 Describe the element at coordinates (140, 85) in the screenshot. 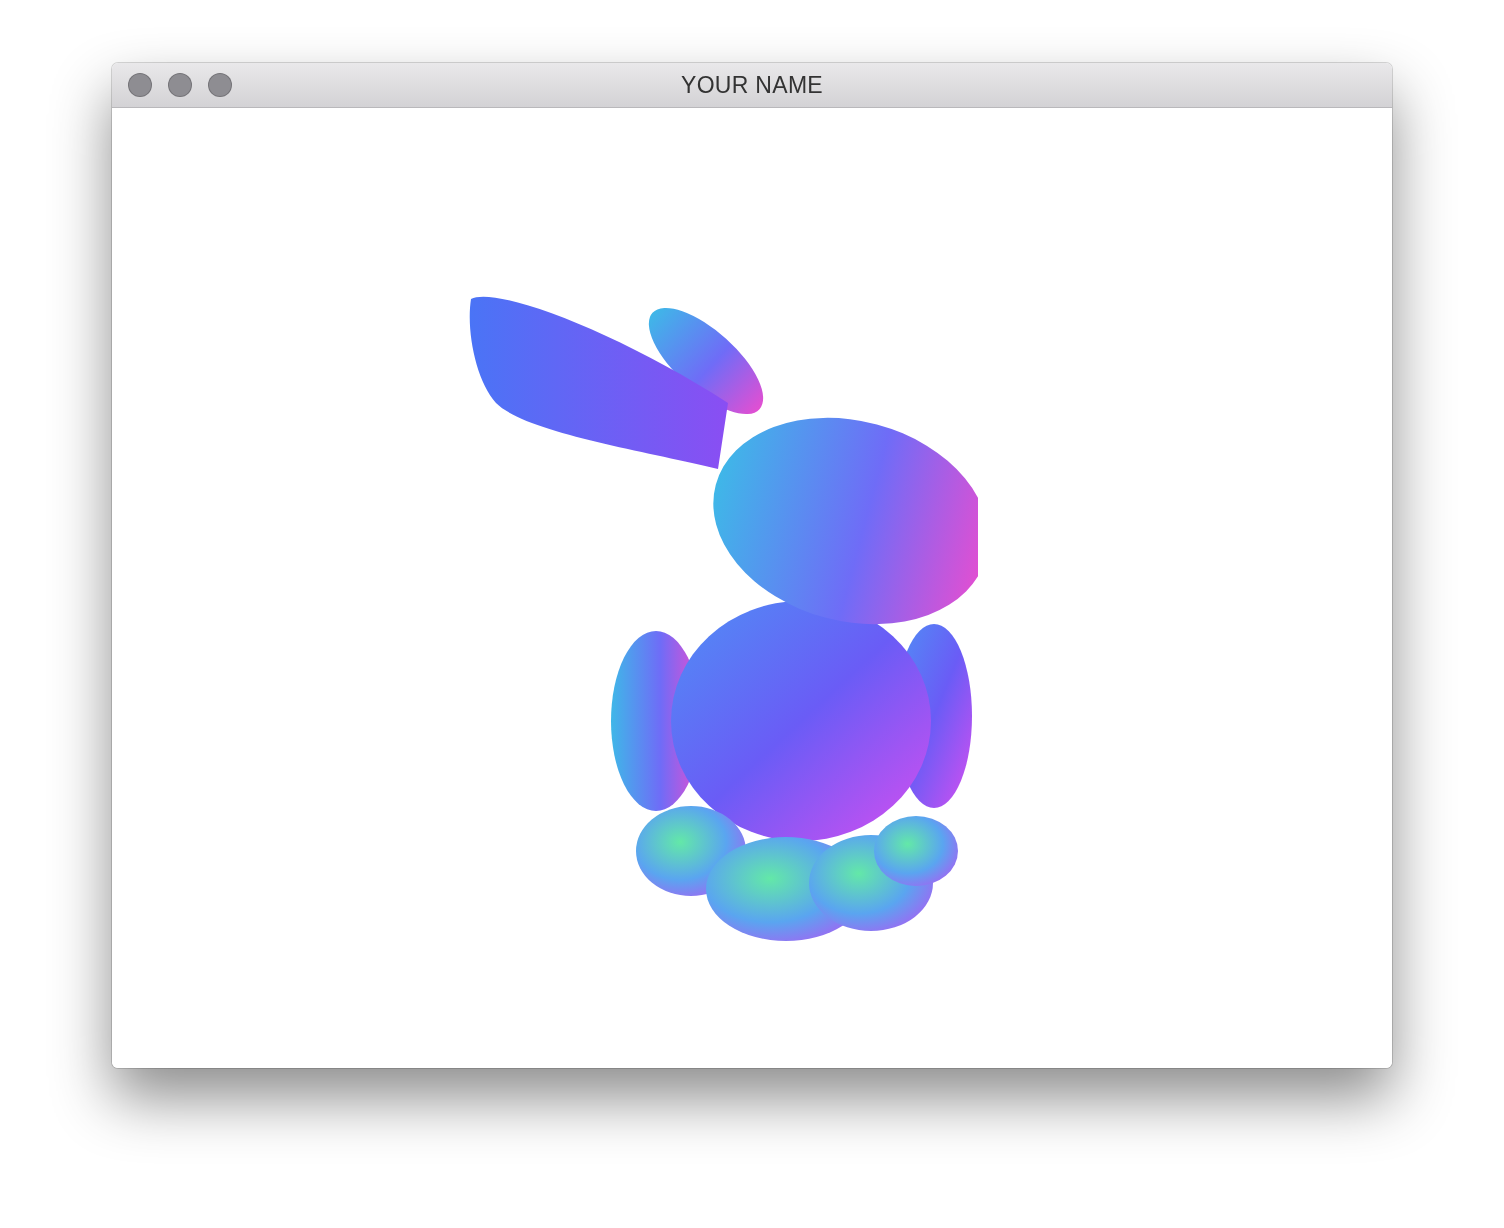

I see `close-button` at that location.